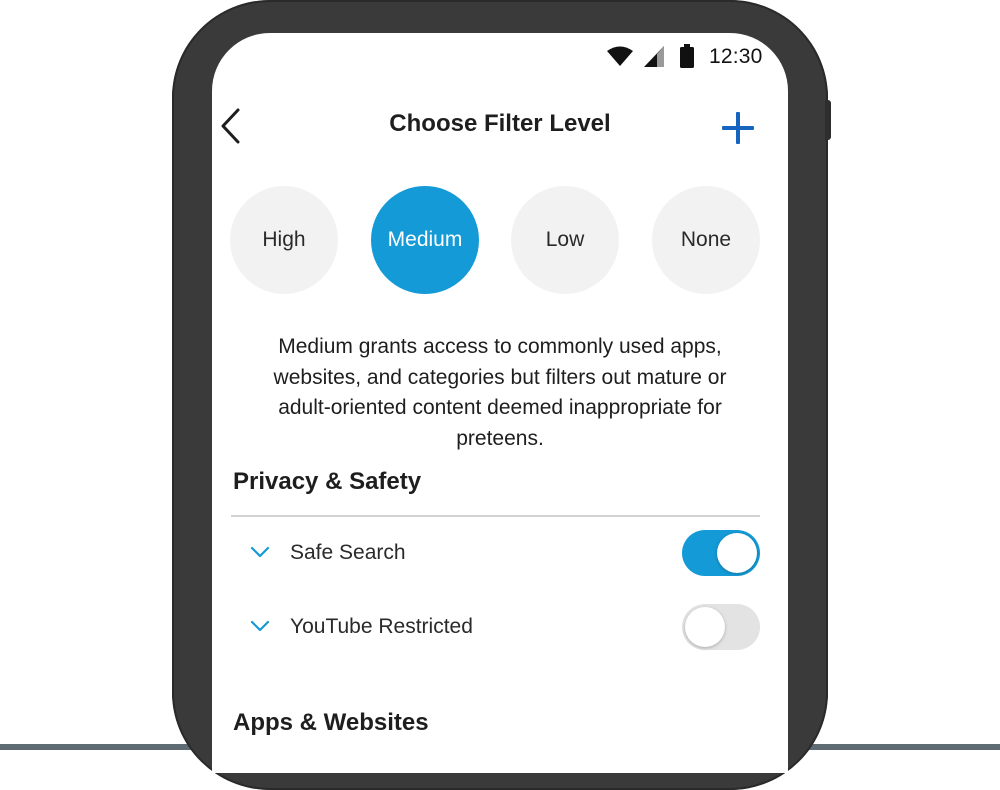 This screenshot has height=790, width=1000. What do you see at coordinates (331, 722) in the screenshot?
I see `section-title-apps: Apps & Websites` at bounding box center [331, 722].